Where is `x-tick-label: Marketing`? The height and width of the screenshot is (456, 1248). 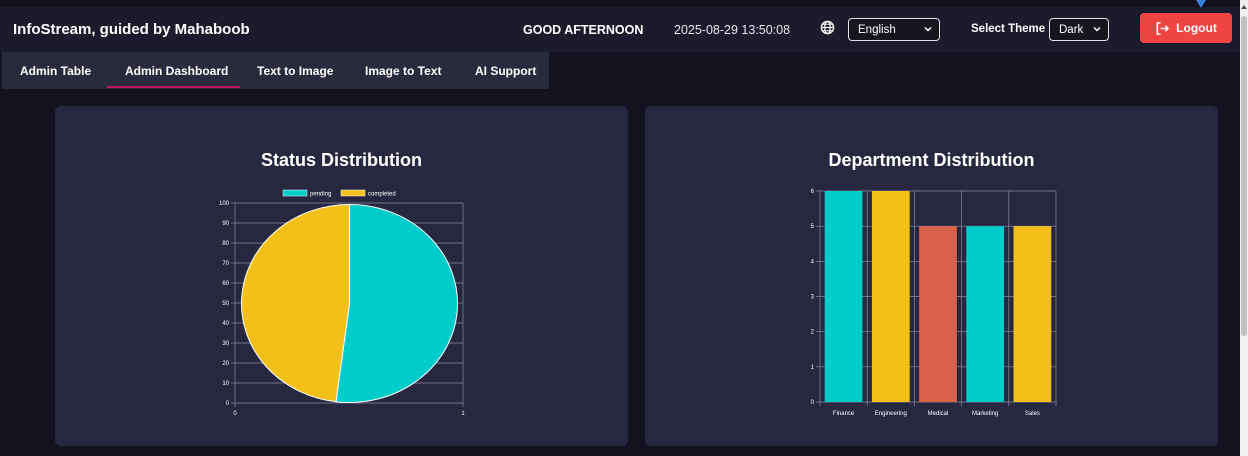
x-tick-label: Marketing is located at coordinates (985, 414).